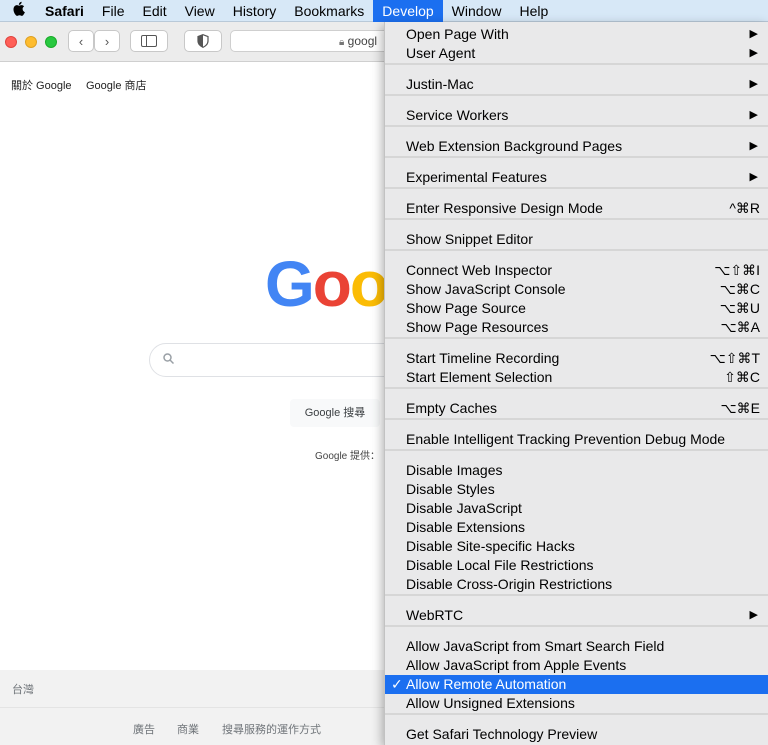 This screenshot has width=768, height=745. Describe the element at coordinates (739, 289) in the screenshot. I see `keyboard-shortcut: ⌥⌘C` at that location.